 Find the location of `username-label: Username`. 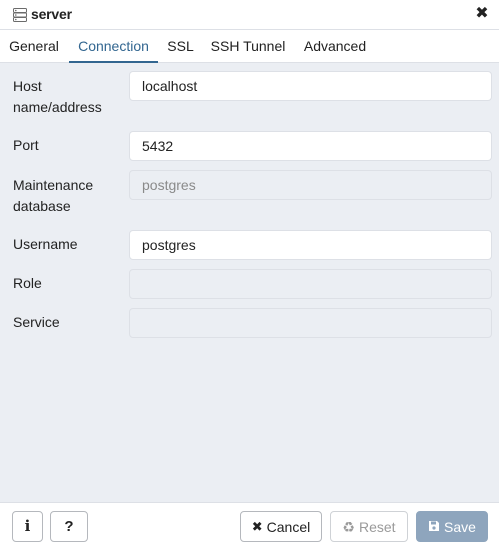

username-label: Username is located at coordinates (45, 244).